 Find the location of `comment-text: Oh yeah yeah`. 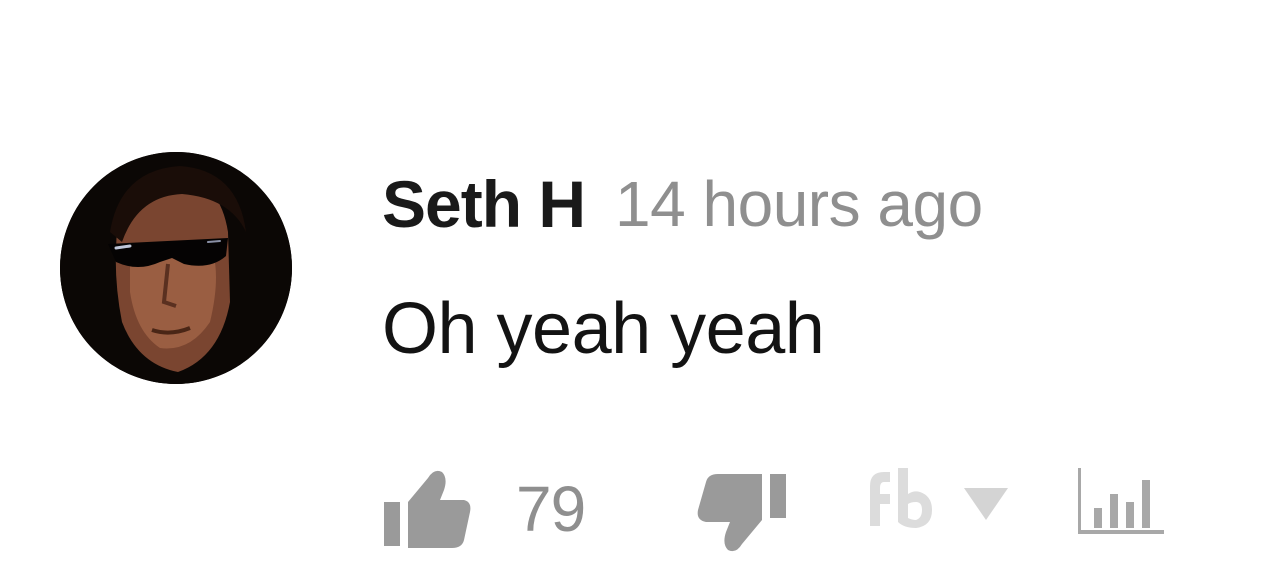

comment-text: Oh yeah yeah is located at coordinates (603, 329).